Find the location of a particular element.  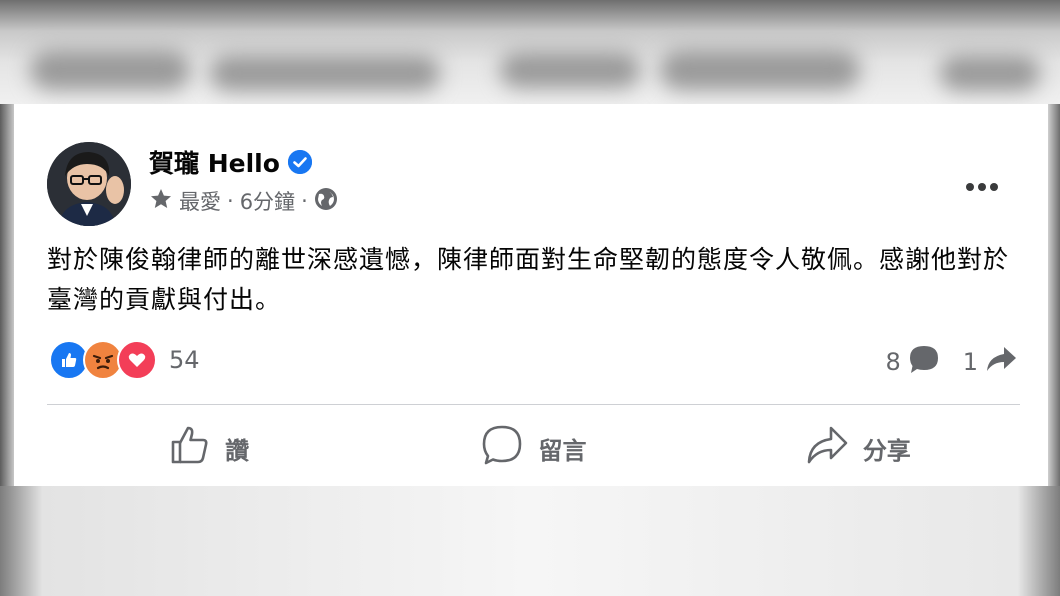

comment-icon is located at coordinates (502, 448).